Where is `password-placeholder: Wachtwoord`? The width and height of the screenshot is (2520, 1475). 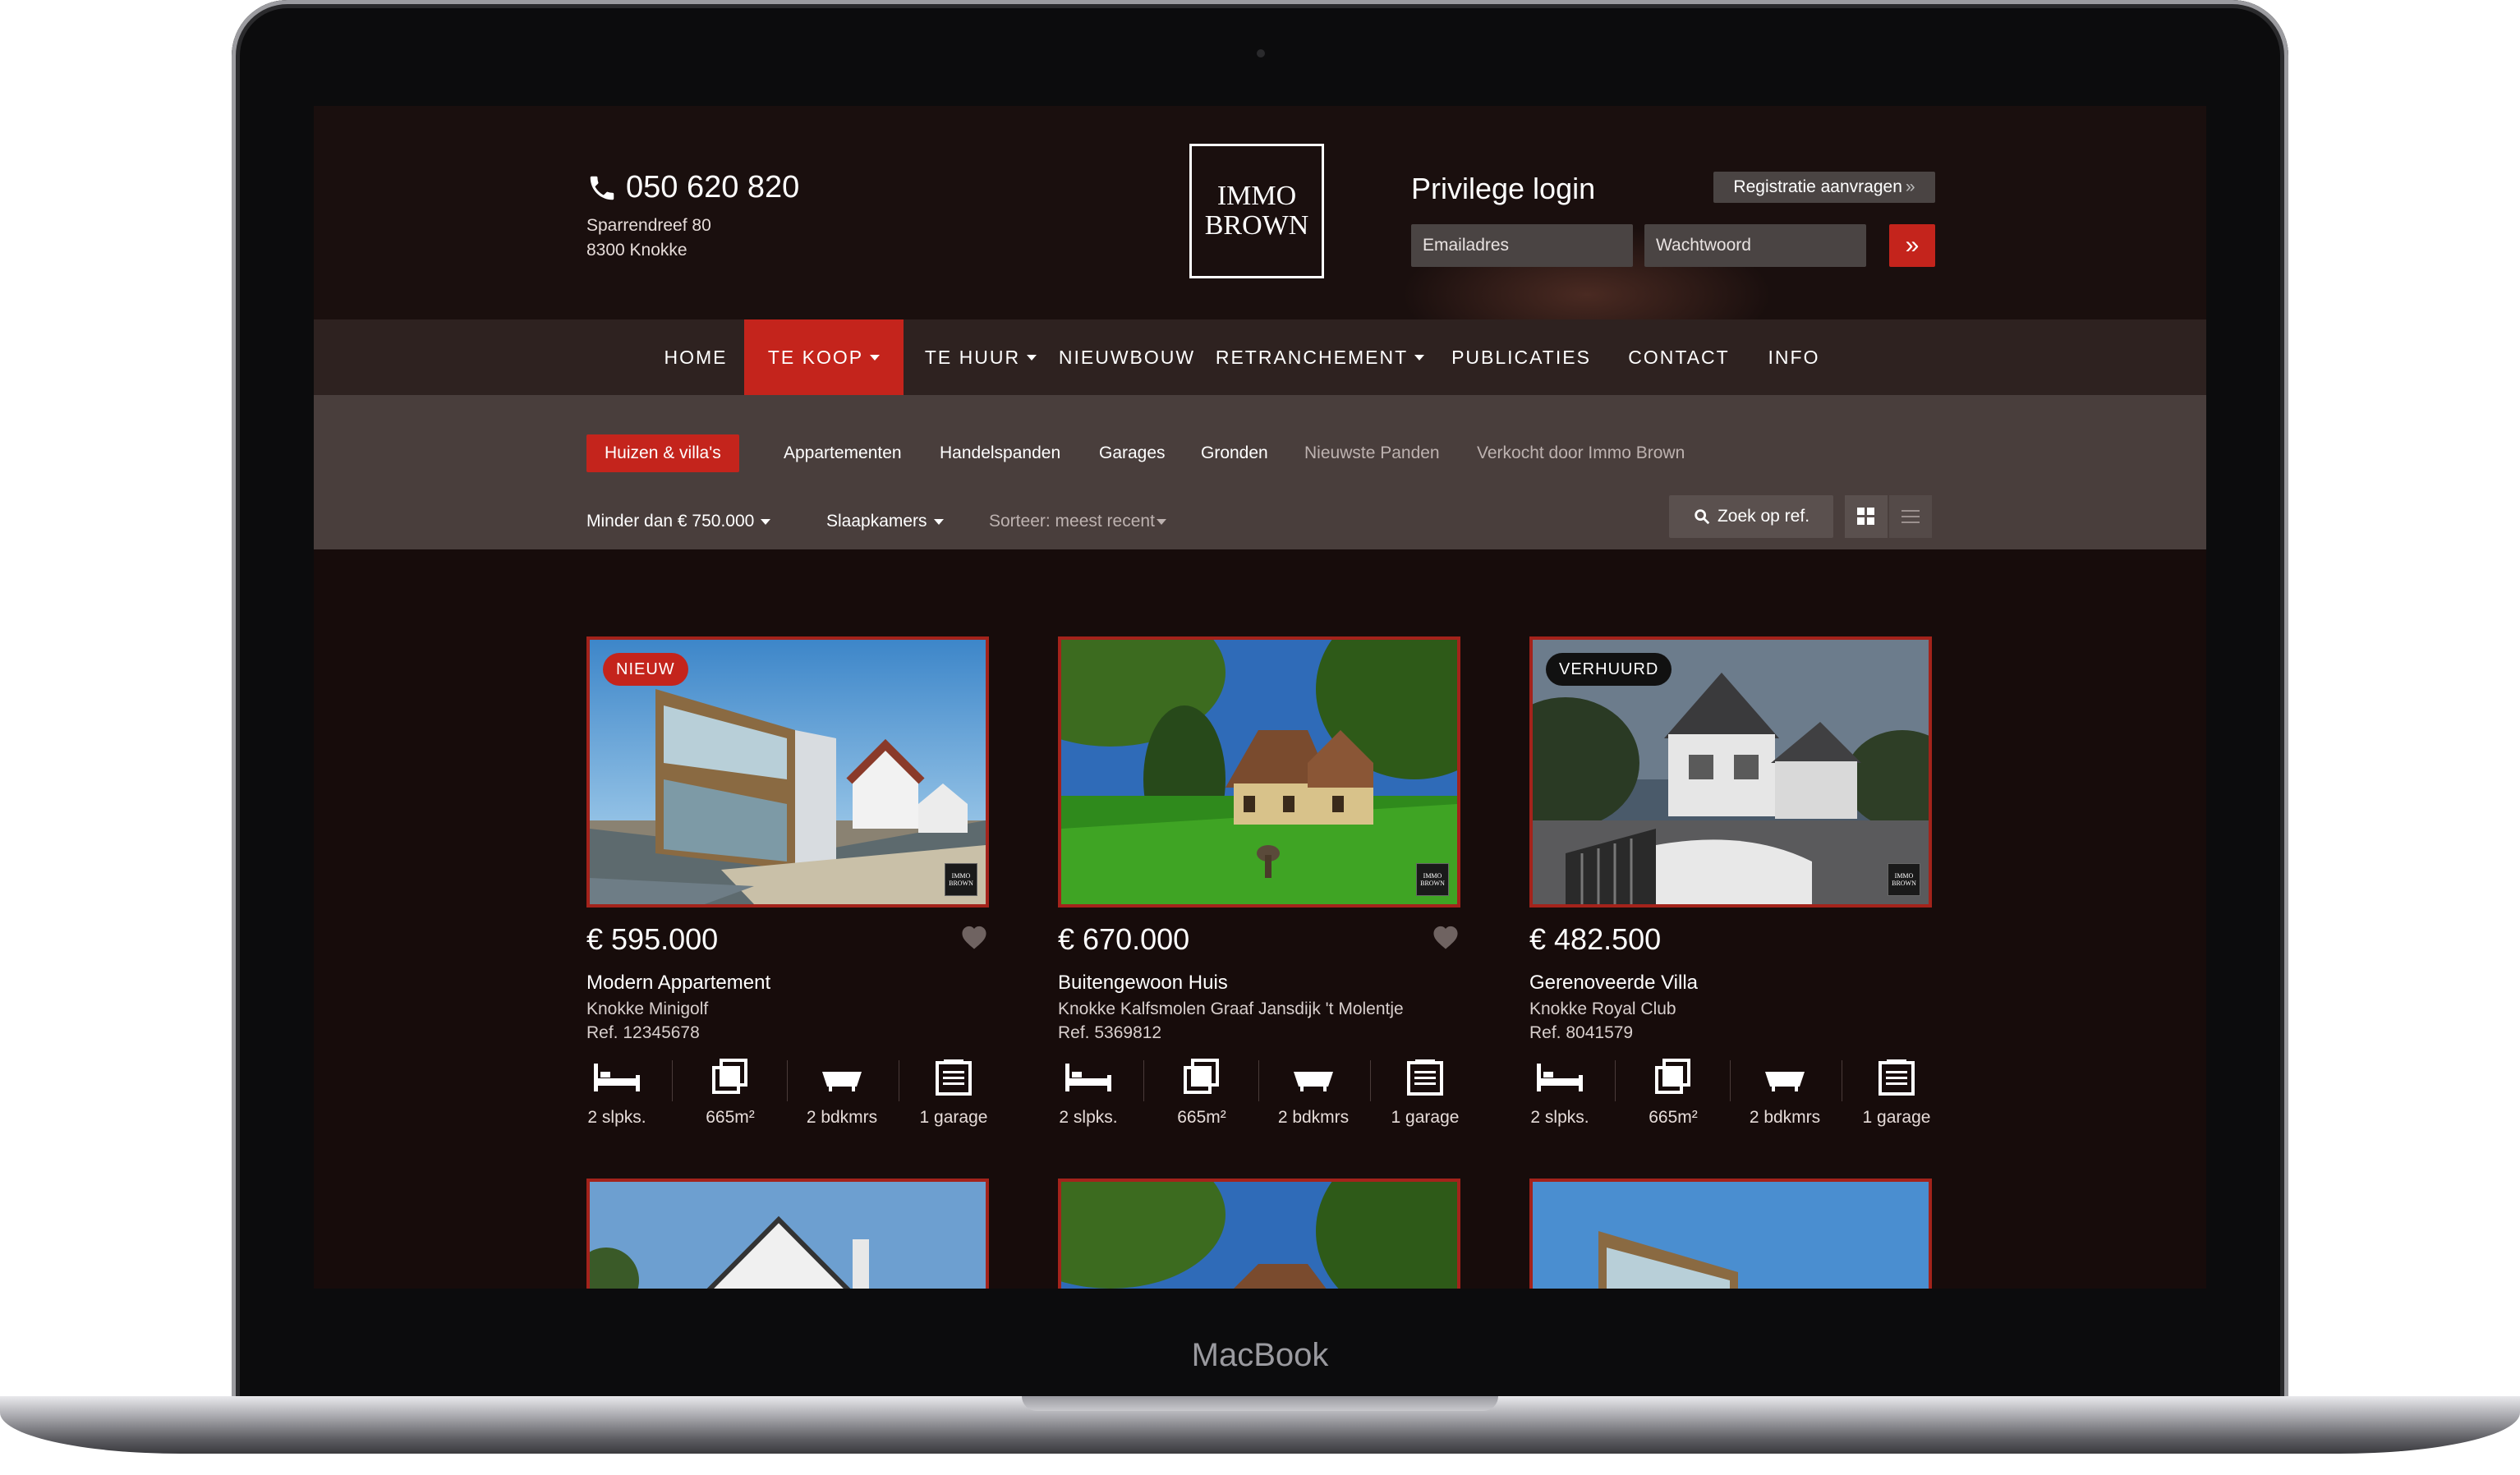 password-placeholder: Wachtwoord is located at coordinates (1703, 245).